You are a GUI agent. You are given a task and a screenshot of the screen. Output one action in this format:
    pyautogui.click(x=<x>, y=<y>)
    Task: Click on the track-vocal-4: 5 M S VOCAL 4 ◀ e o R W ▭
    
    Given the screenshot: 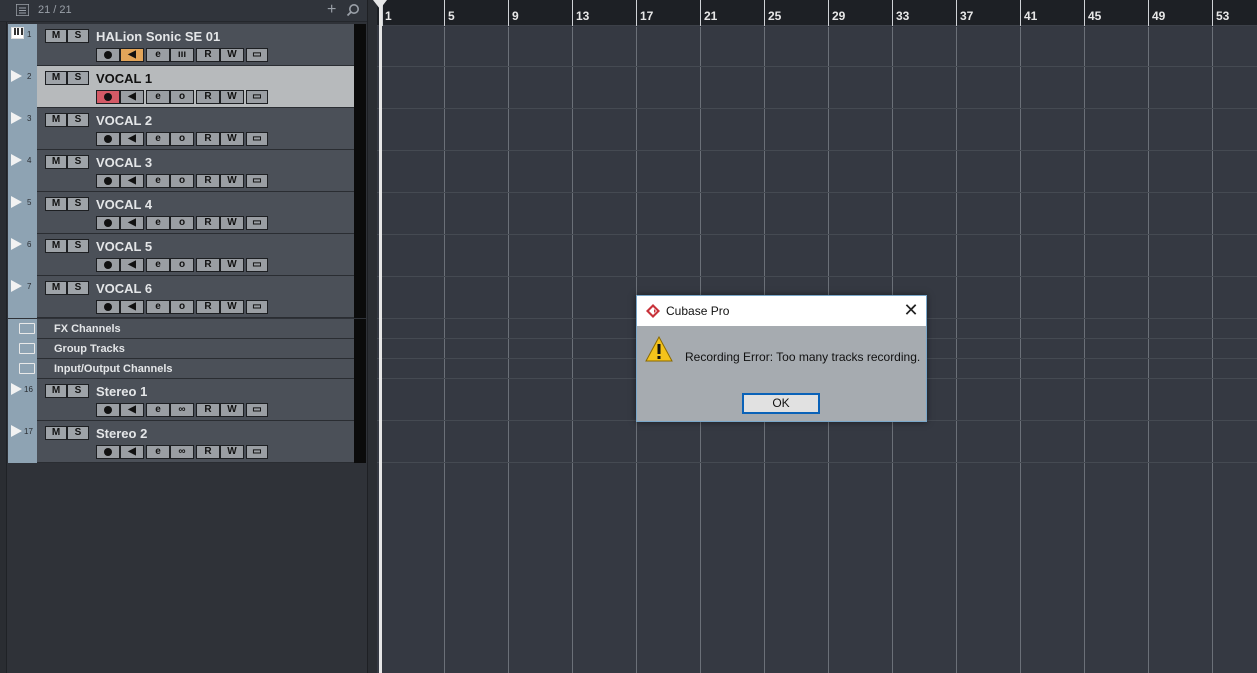 What is the action you would take?
    pyautogui.click(x=187, y=213)
    